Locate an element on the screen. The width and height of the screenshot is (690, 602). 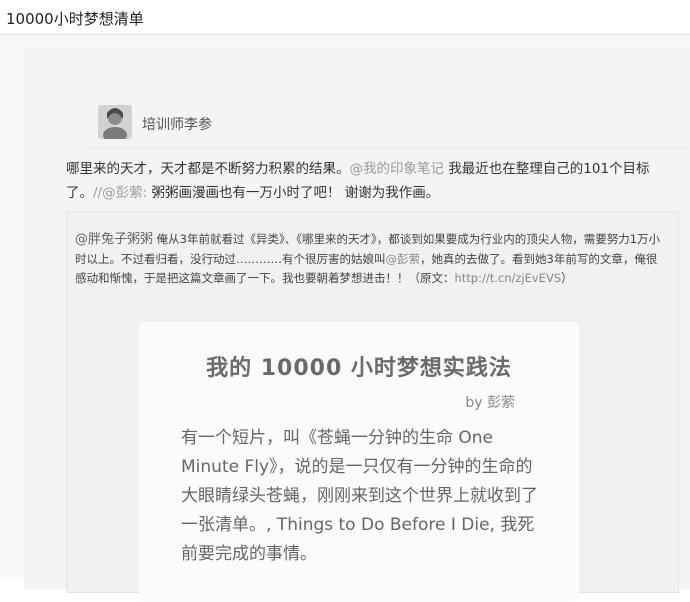
post-header: 培训师李参 is located at coordinates (386, 106).